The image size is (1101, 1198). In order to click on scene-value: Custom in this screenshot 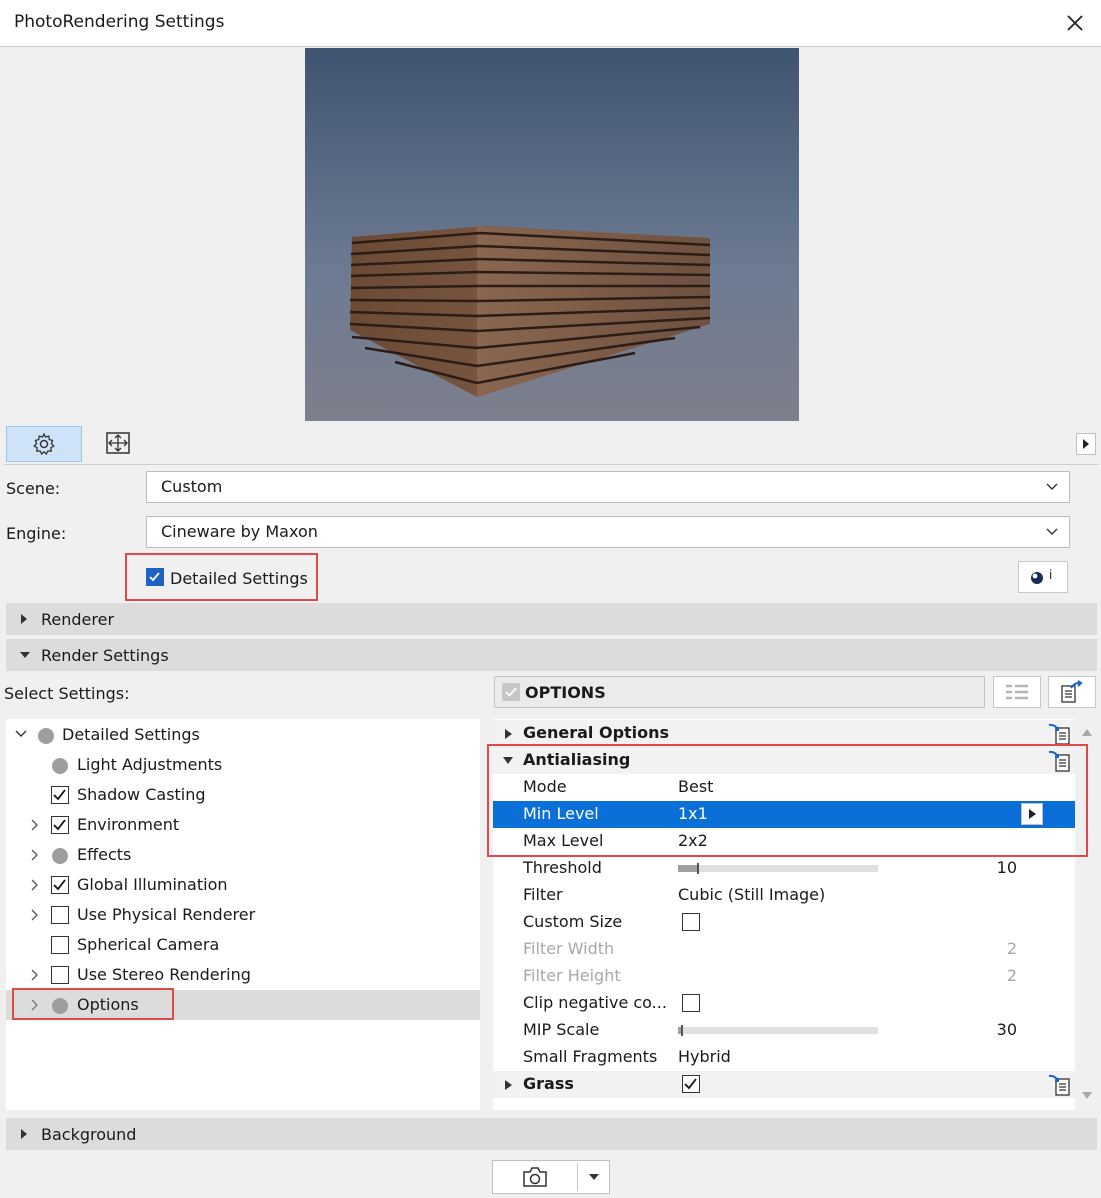, I will do `click(192, 486)`.